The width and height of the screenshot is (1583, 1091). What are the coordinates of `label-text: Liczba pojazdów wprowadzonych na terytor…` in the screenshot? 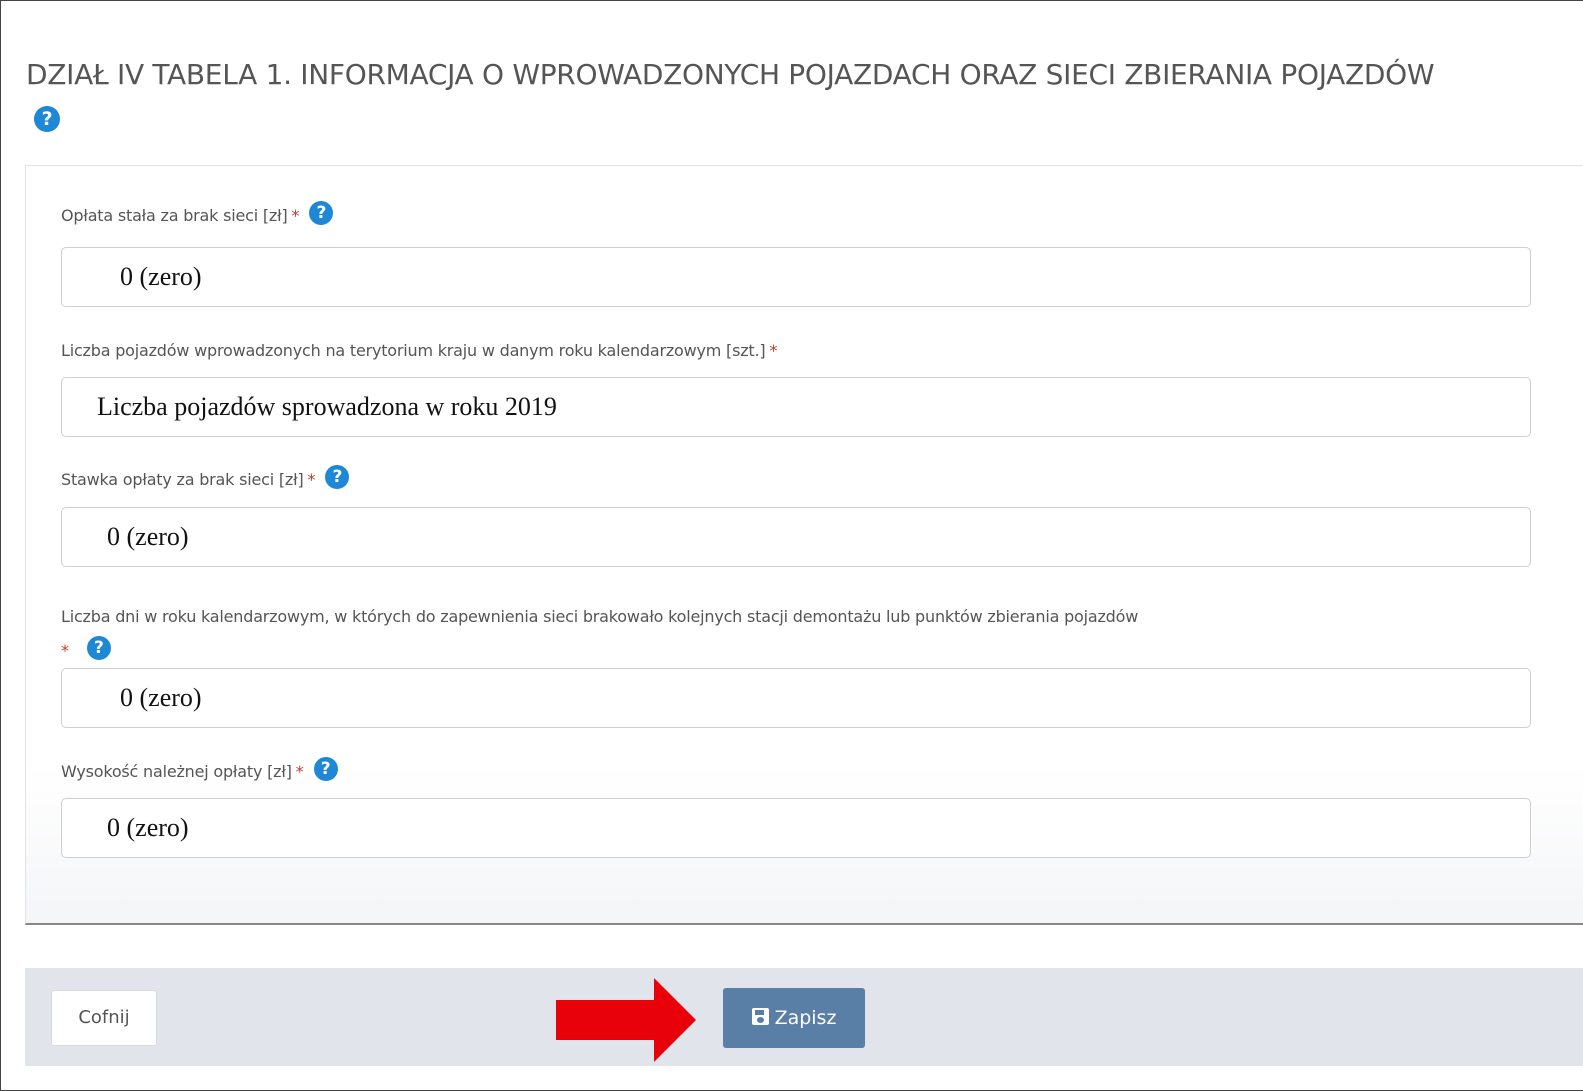 It's located at (413, 350).